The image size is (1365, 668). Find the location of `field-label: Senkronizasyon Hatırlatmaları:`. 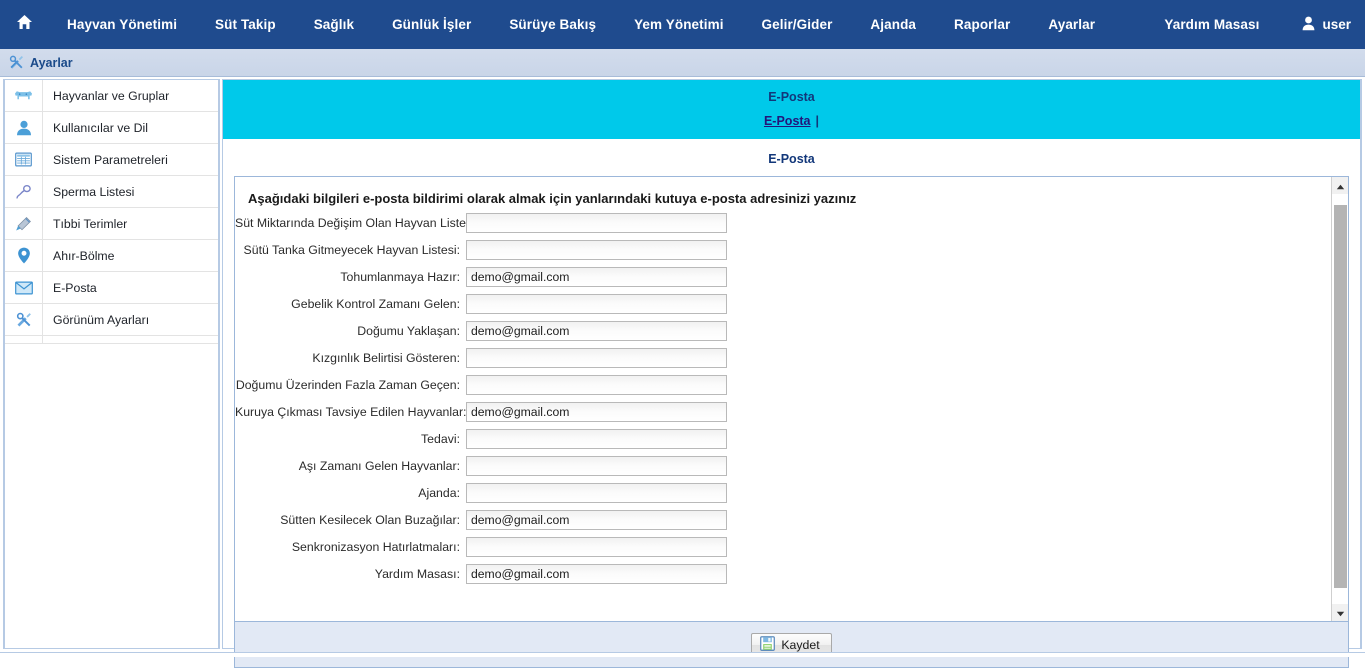

field-label: Senkronizasyon Hatırlatmaları: is located at coordinates (350, 547).